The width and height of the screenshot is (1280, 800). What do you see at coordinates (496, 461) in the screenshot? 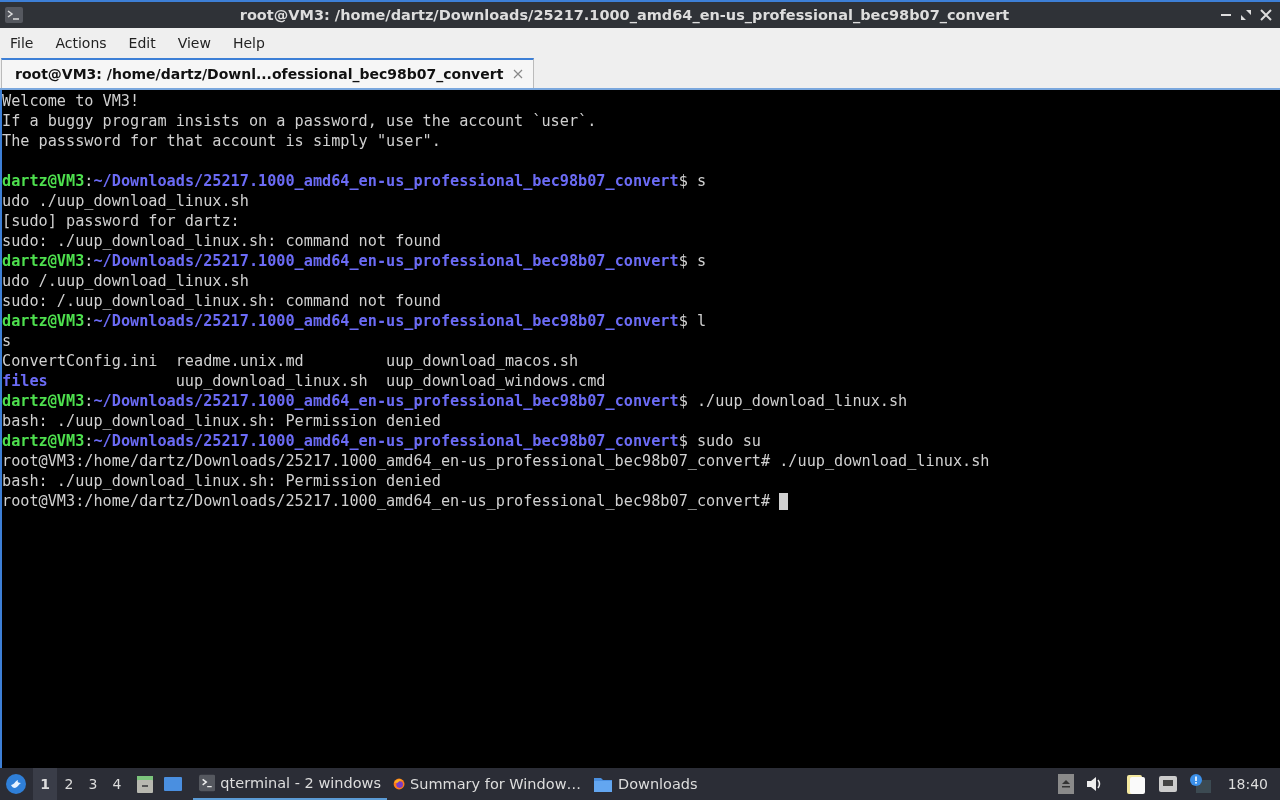
I see `terminal-text: root@VM3:/home/dartz/Downloads/25217.1000_amd64_en-us_professional_bec98b07_convert# ./uup_download_linux.sh` at bounding box center [496, 461].